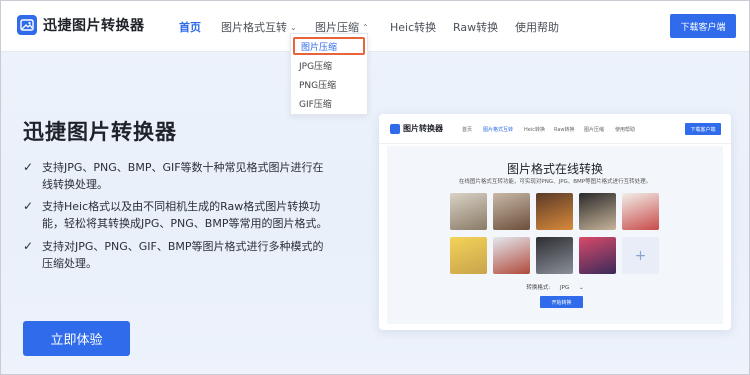 The width and height of the screenshot is (750, 375). Describe the element at coordinates (555, 287) in the screenshot. I see `preview-format-row: 转换格式: JPG ⌄` at that location.